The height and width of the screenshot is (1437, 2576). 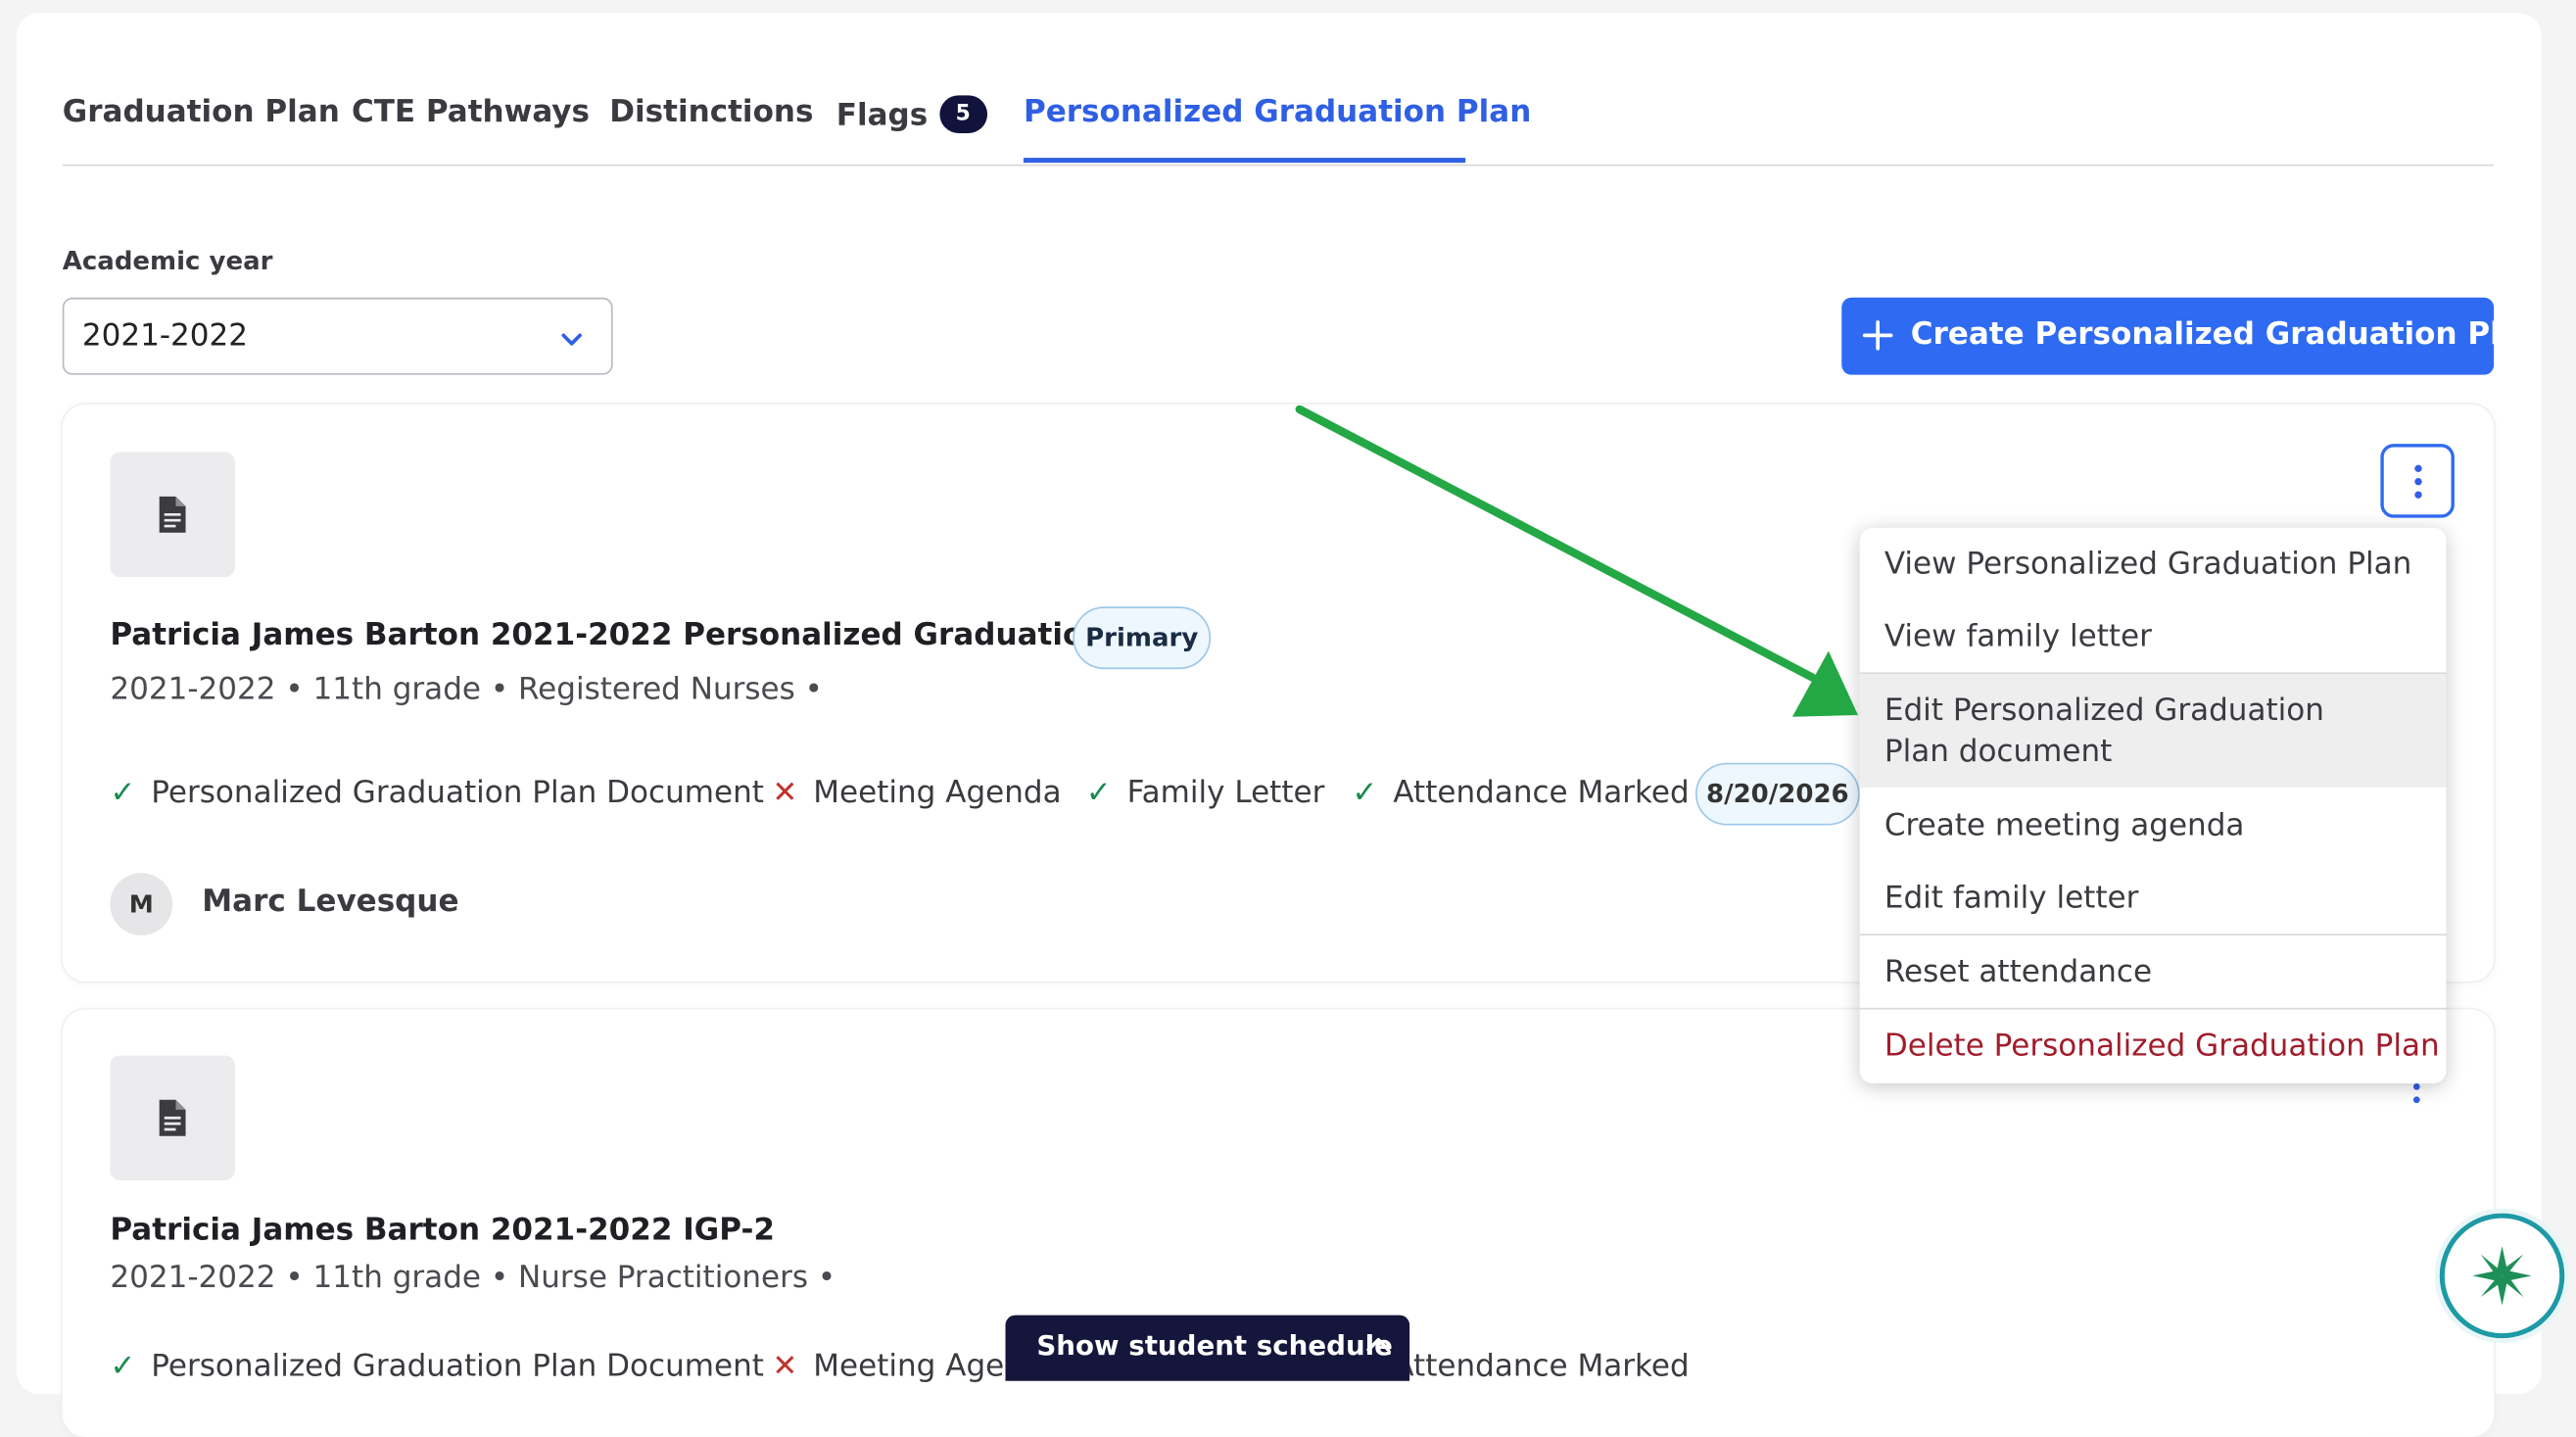 I want to click on chevron-up-icon, so click(x=1378, y=1344).